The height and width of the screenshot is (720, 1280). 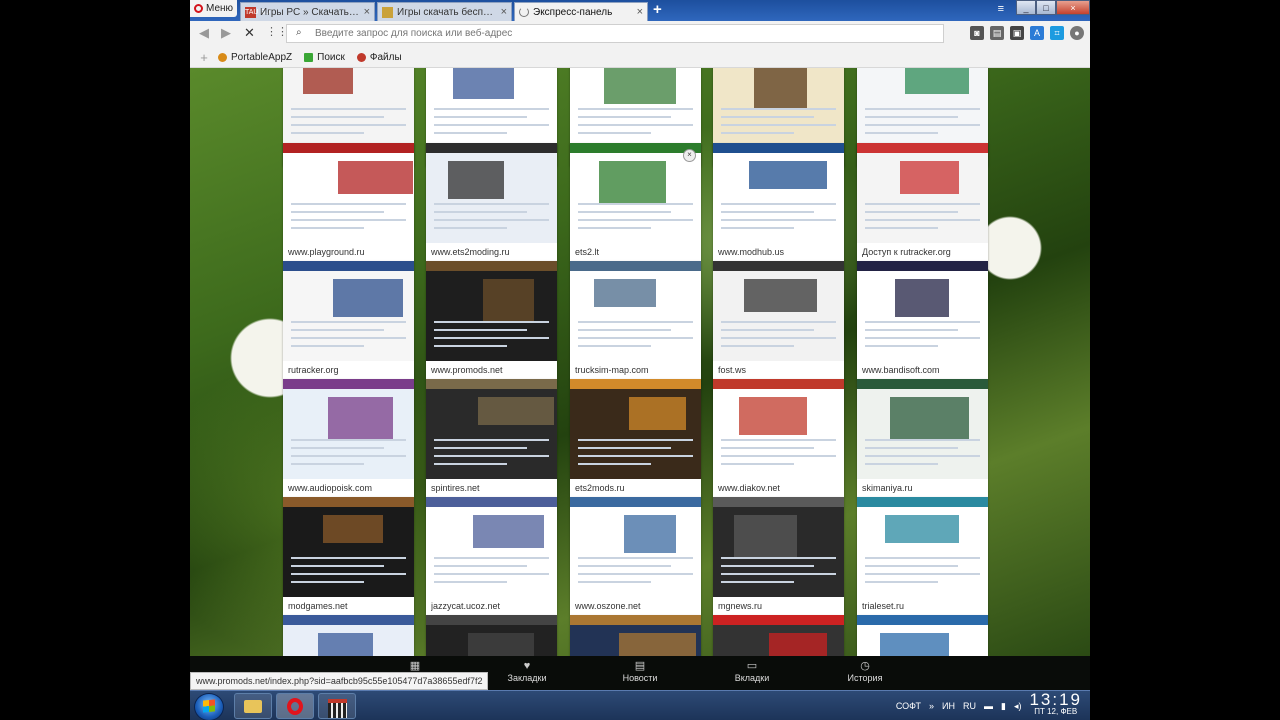 What do you see at coordinates (491, 320) in the screenshot?
I see `speed-dial-tile: www.promods.net` at bounding box center [491, 320].